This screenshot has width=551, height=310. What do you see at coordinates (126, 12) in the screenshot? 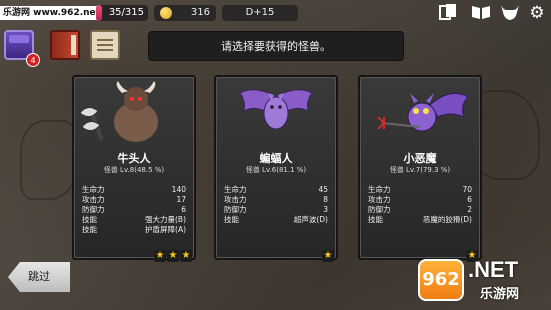
I see `hp-text: 35/315` at bounding box center [126, 12].